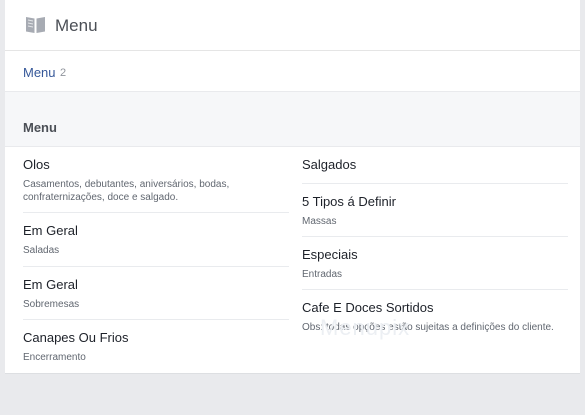  I want to click on menu-item: Salgados, so click(435, 165).